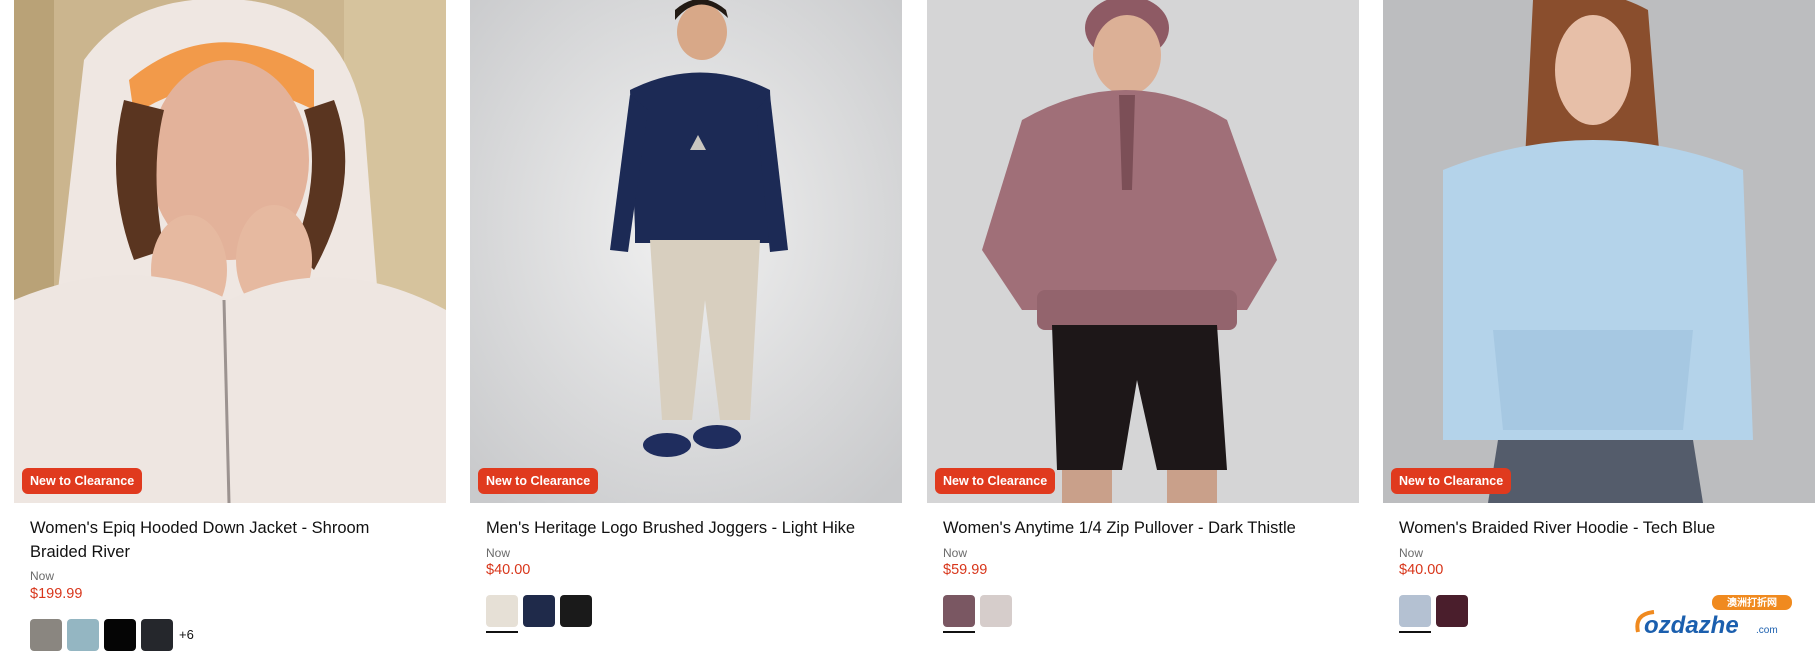  Describe the element at coordinates (1599, 528) in the screenshot. I see `product-title-4: Women's Braided River Hoodie - Tech Blue` at that location.